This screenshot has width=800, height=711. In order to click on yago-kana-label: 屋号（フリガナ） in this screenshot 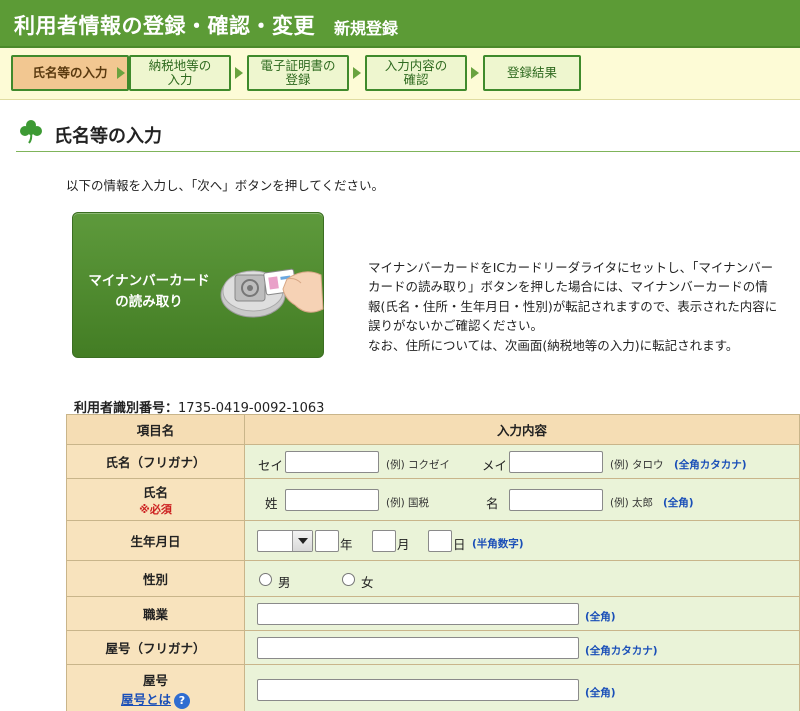, I will do `click(155, 647)`.